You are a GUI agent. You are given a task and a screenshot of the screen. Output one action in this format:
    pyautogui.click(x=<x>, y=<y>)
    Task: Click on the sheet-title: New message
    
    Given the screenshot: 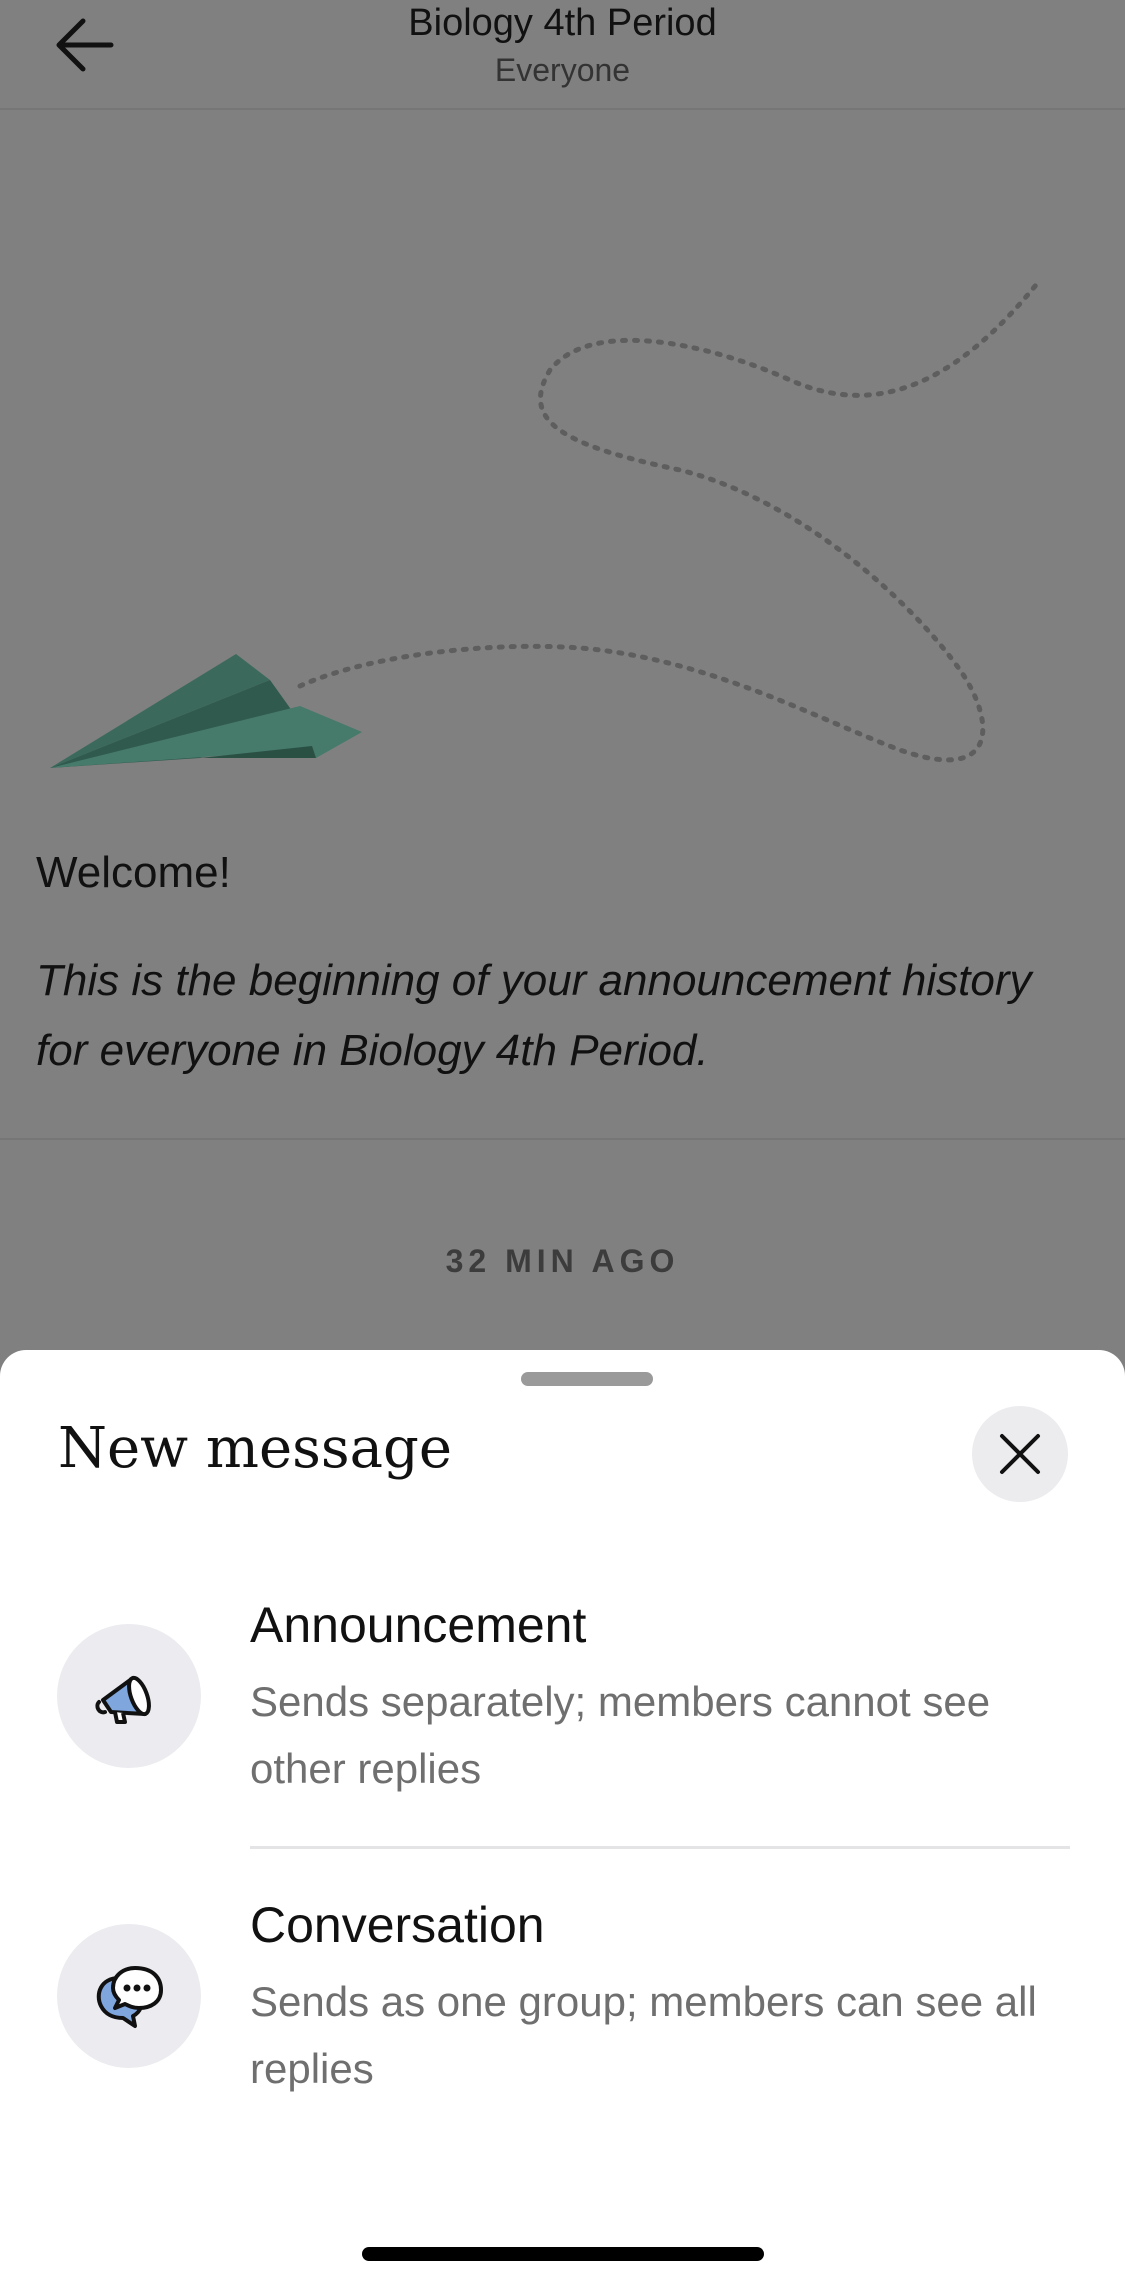 What is the action you would take?
    pyautogui.click(x=255, y=1448)
    